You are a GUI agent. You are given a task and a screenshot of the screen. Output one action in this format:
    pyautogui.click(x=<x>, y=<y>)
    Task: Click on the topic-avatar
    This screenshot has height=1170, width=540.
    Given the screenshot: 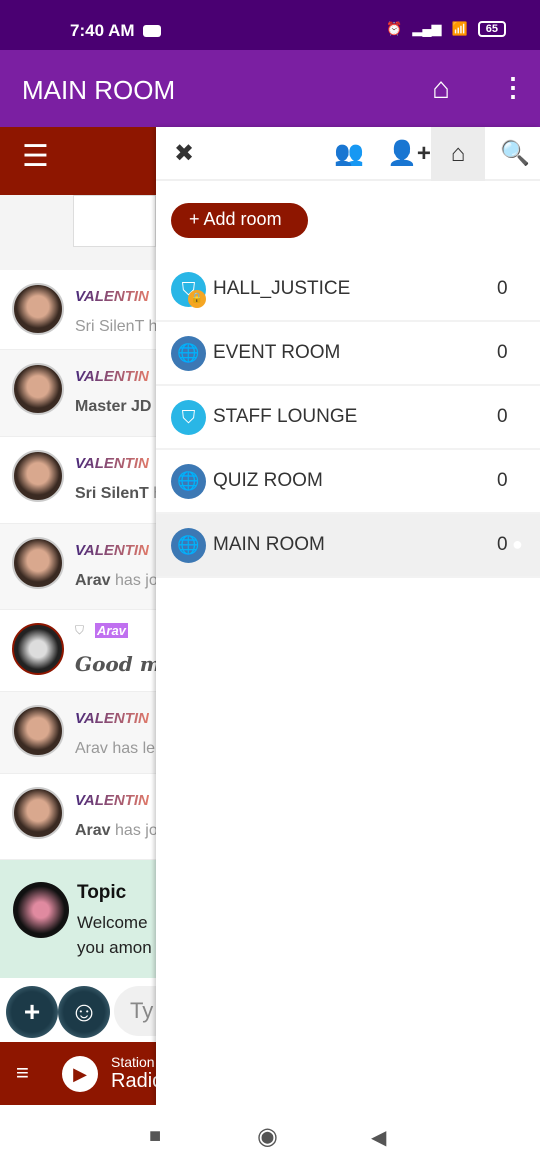 What is the action you would take?
    pyautogui.click(x=41, y=910)
    